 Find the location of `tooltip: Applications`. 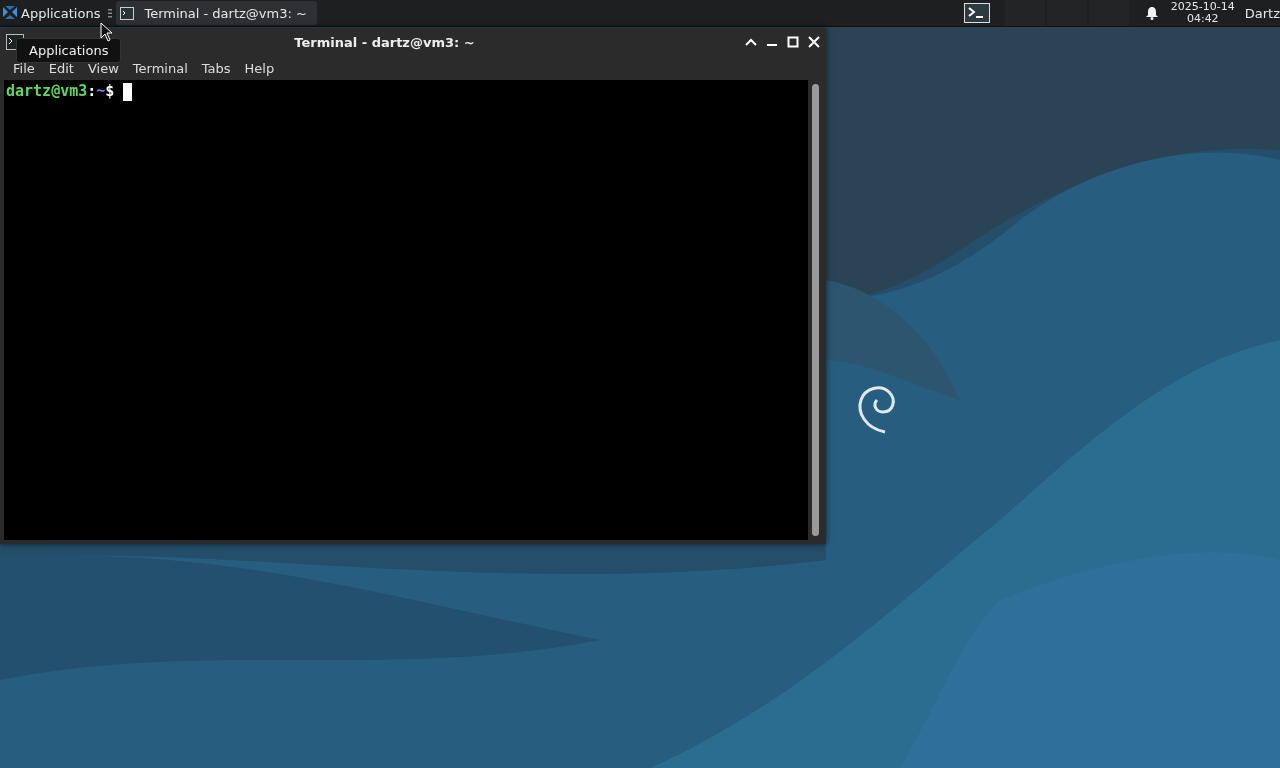

tooltip: Applications is located at coordinates (69, 50).